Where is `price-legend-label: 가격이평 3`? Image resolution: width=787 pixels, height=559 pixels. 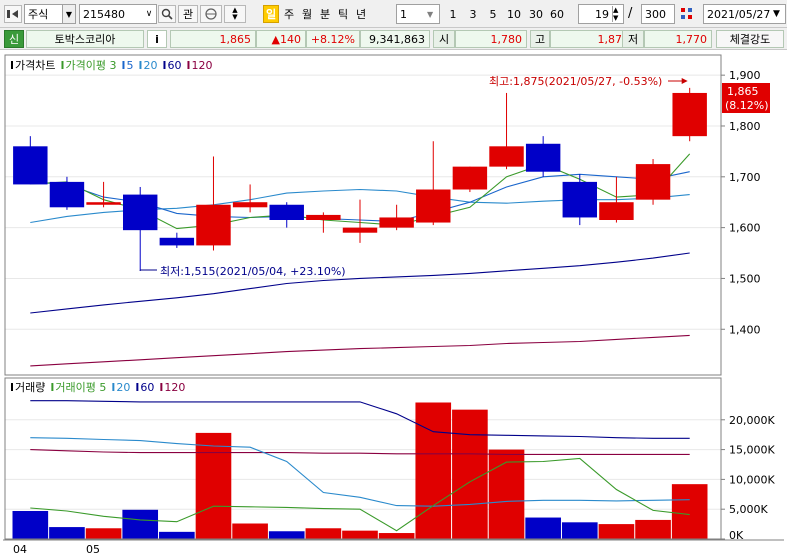
price-legend-label: 가격이평 3 is located at coordinates (90, 65).